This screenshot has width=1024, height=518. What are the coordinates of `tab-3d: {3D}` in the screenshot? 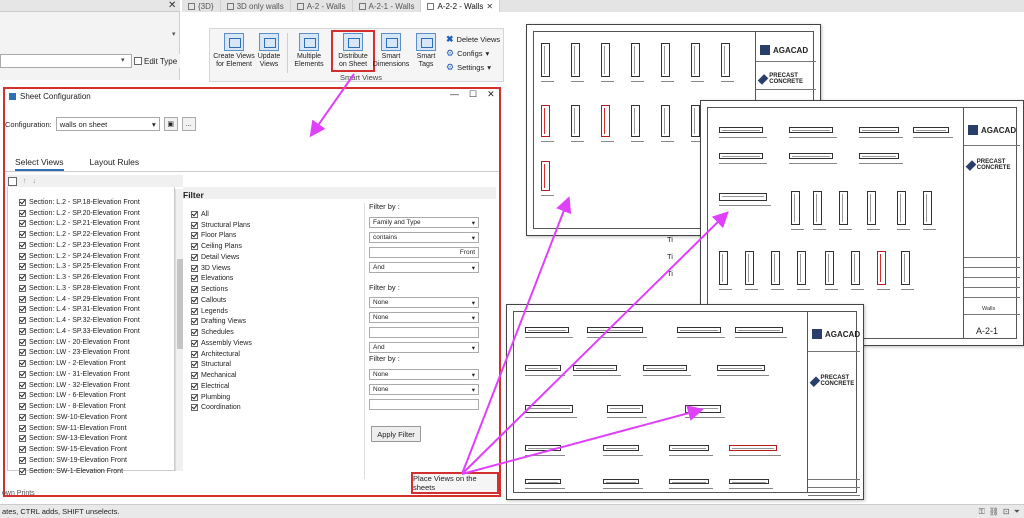 It's located at (201, 6).